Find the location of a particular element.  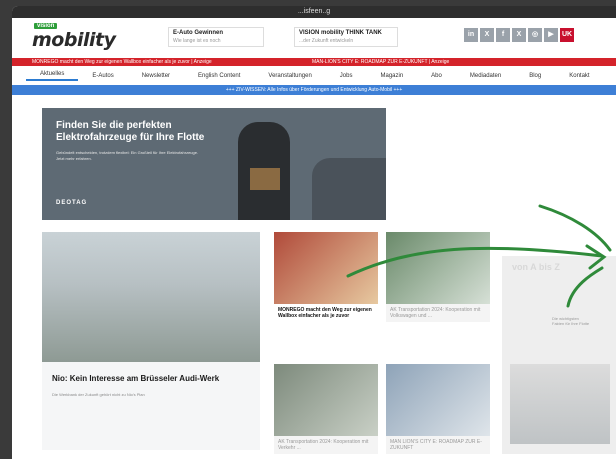

side-ad-title: von A bis Z is located at coordinates (536, 267).